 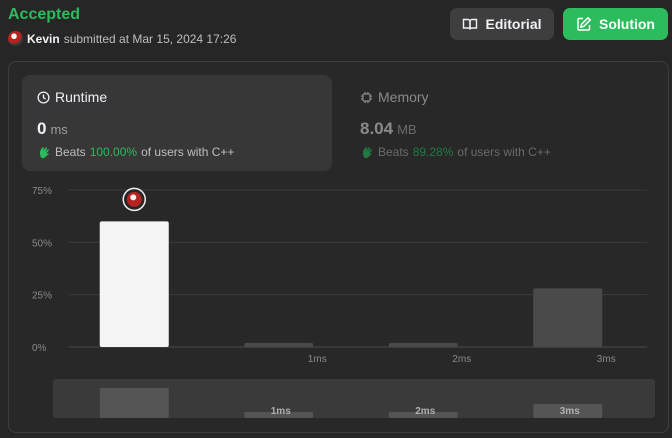 What do you see at coordinates (134, 403) in the screenshot?
I see `minimap-bar` at bounding box center [134, 403].